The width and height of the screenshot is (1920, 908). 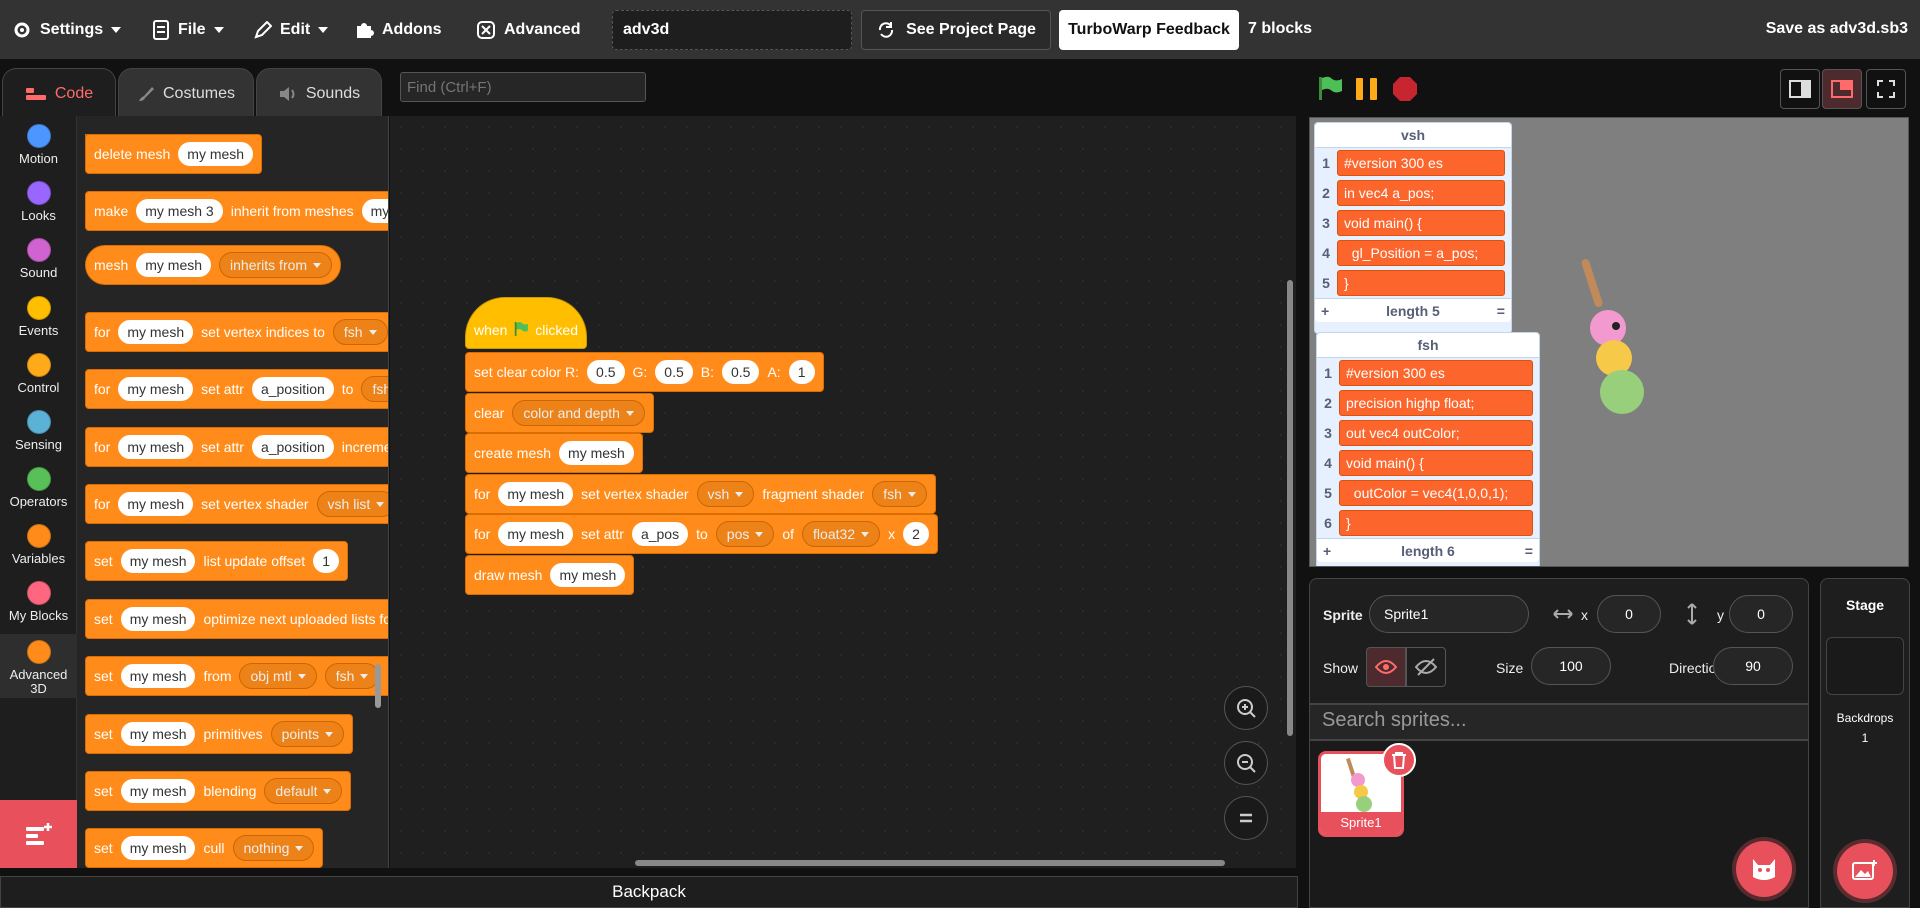 I want to click on block-input: my mesh 3, so click(x=179, y=211).